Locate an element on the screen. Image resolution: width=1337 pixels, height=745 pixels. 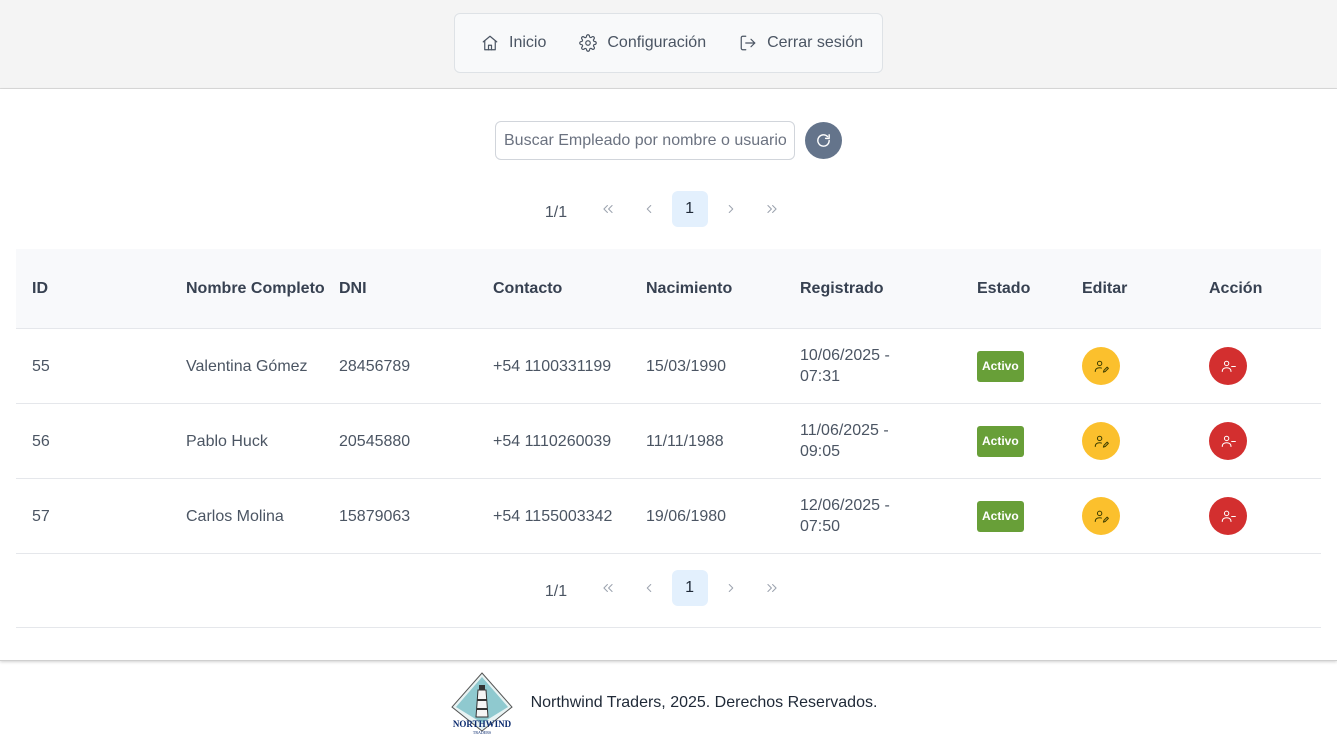
cell-name: Pablo Huck is located at coordinates (227, 441).